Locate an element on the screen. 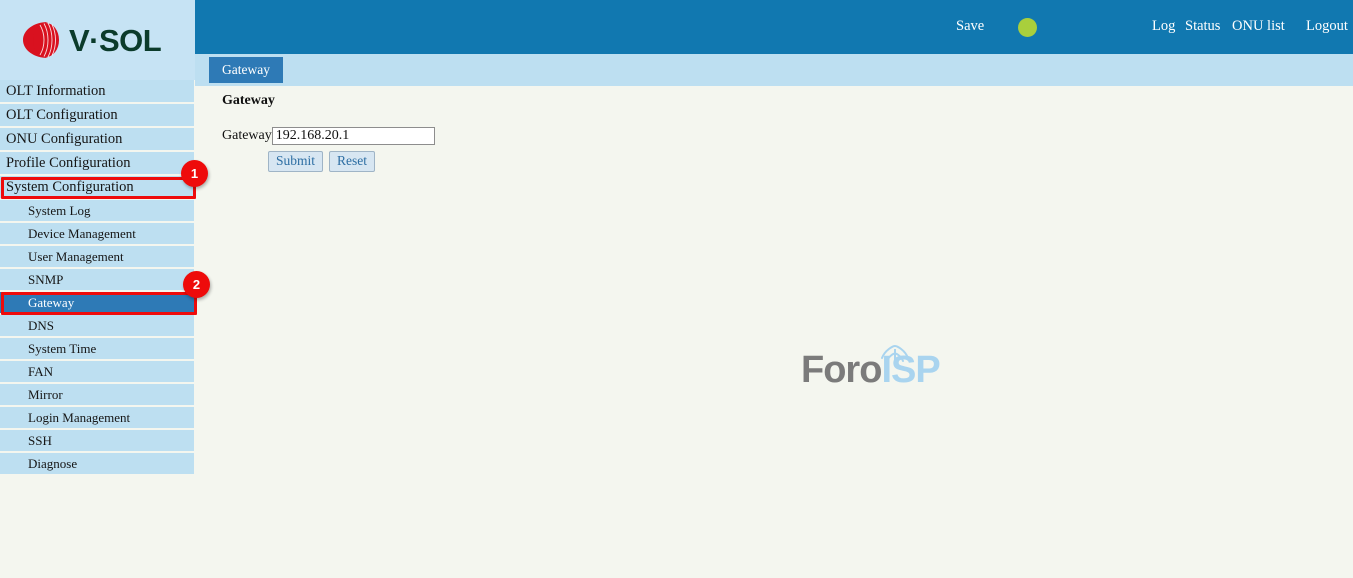  sidebar-item-system-configuration: System Configuration is located at coordinates (97, 188).